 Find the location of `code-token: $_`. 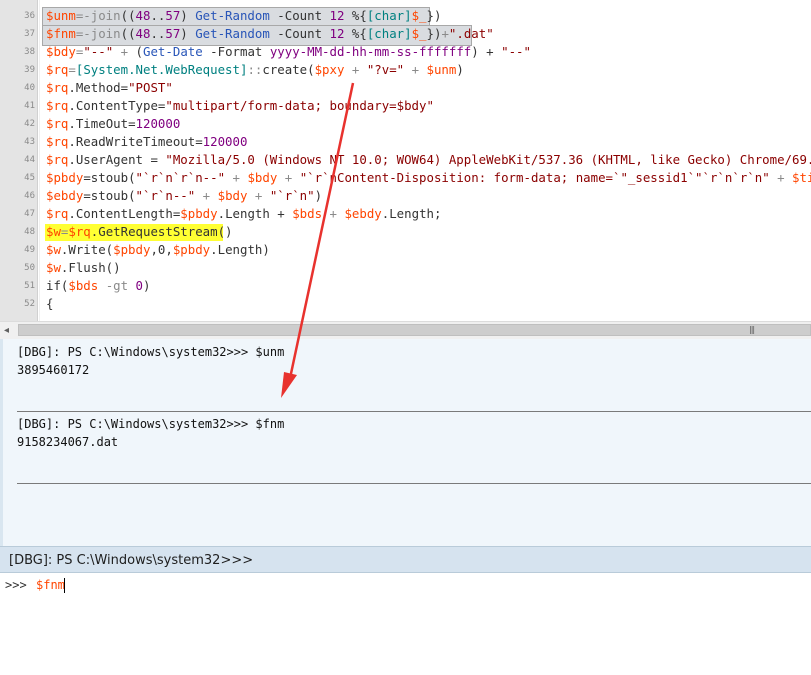

code-token: $_ is located at coordinates (419, 15).